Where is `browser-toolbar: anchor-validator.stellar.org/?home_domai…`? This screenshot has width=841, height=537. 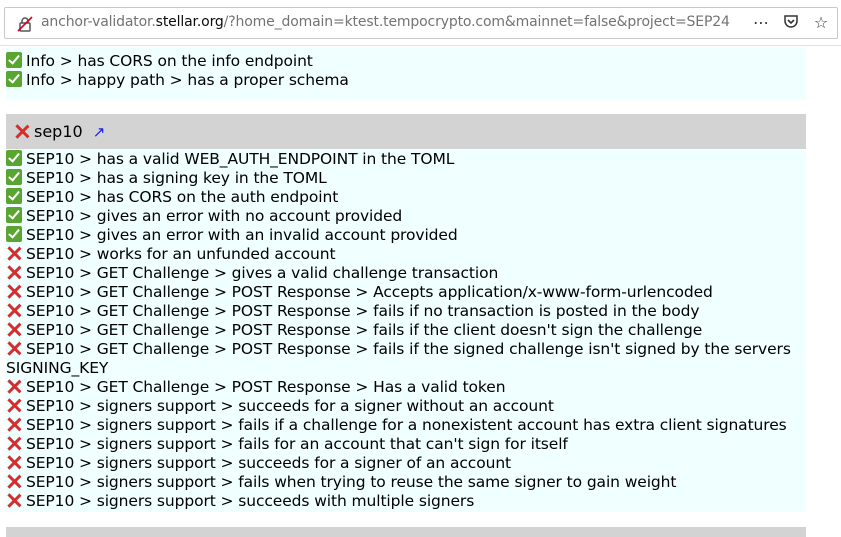
browser-toolbar: anchor-validator.stellar.org/?home_domai… is located at coordinates (420, 23).